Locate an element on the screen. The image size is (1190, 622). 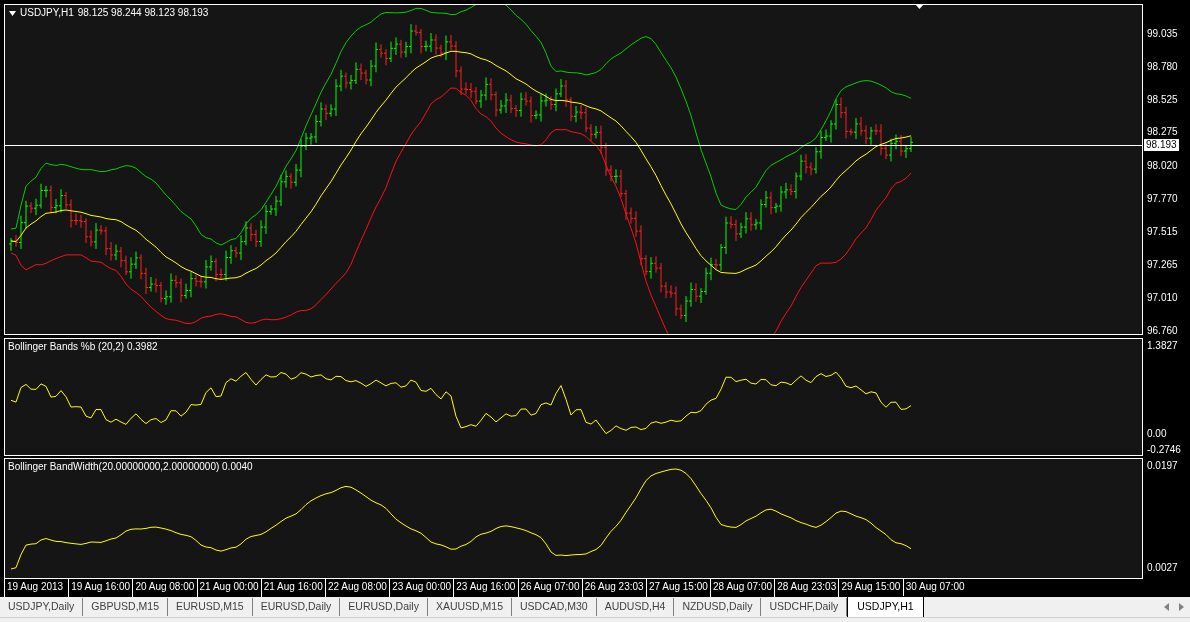
price-axis-label: 97.515 is located at coordinates (1162, 232).